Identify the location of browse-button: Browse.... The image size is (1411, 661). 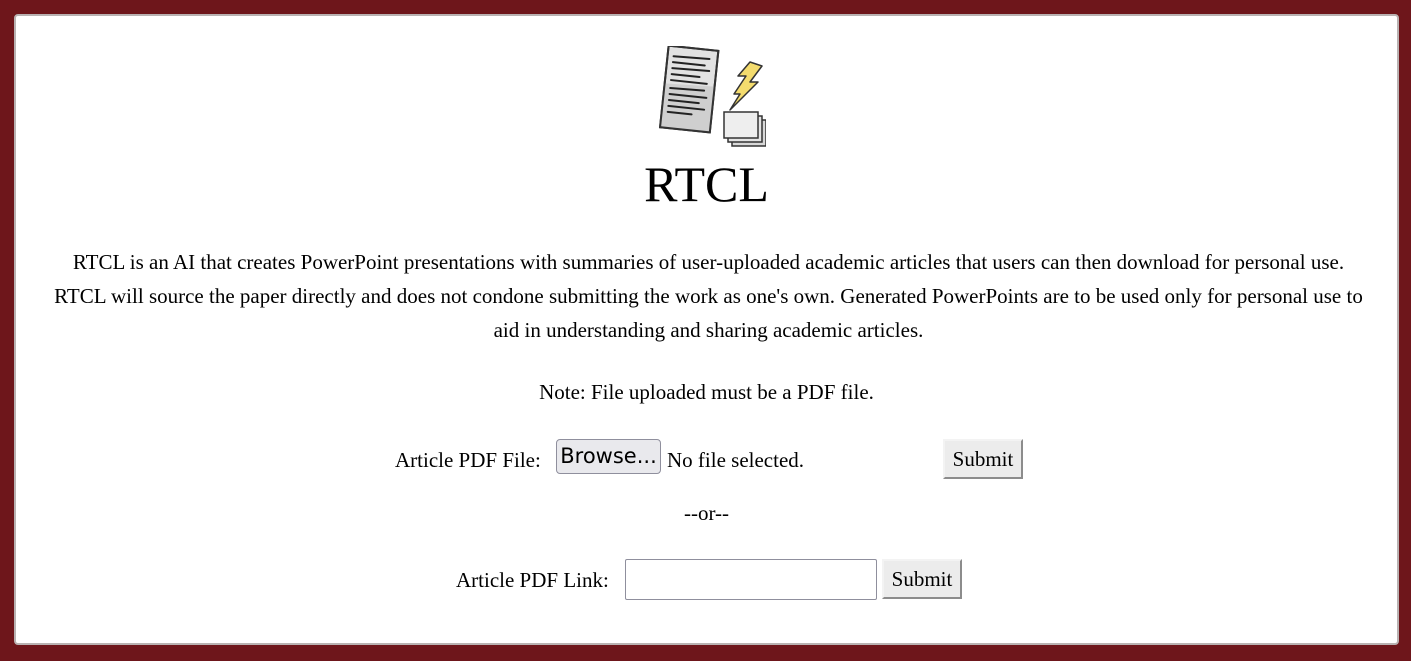
(608, 456).